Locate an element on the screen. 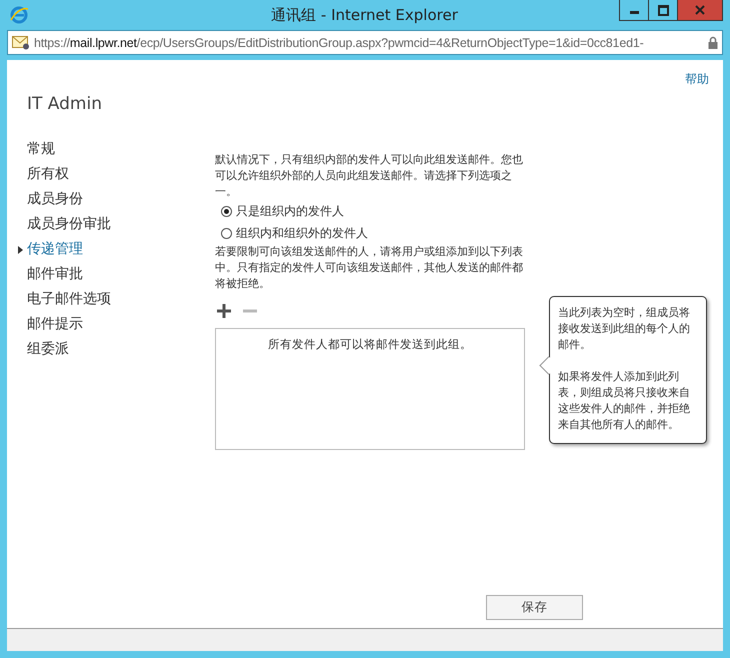 The width and height of the screenshot is (730, 658). window-title: 通讯组 - Internet Explorer is located at coordinates (364, 15).